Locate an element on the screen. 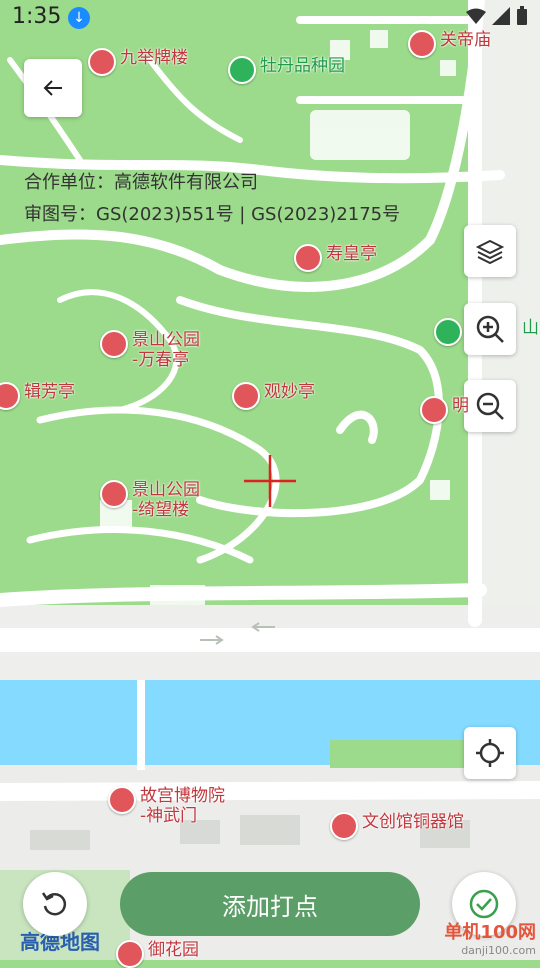  status-time: 1:35 is located at coordinates (37, 16).